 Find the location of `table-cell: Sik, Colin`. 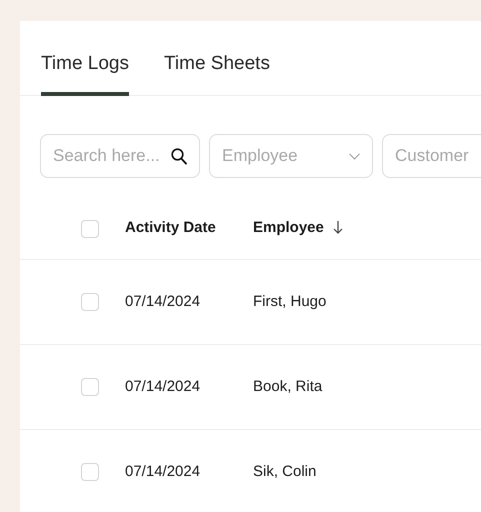

table-cell: Sik, Colin is located at coordinates (284, 471).